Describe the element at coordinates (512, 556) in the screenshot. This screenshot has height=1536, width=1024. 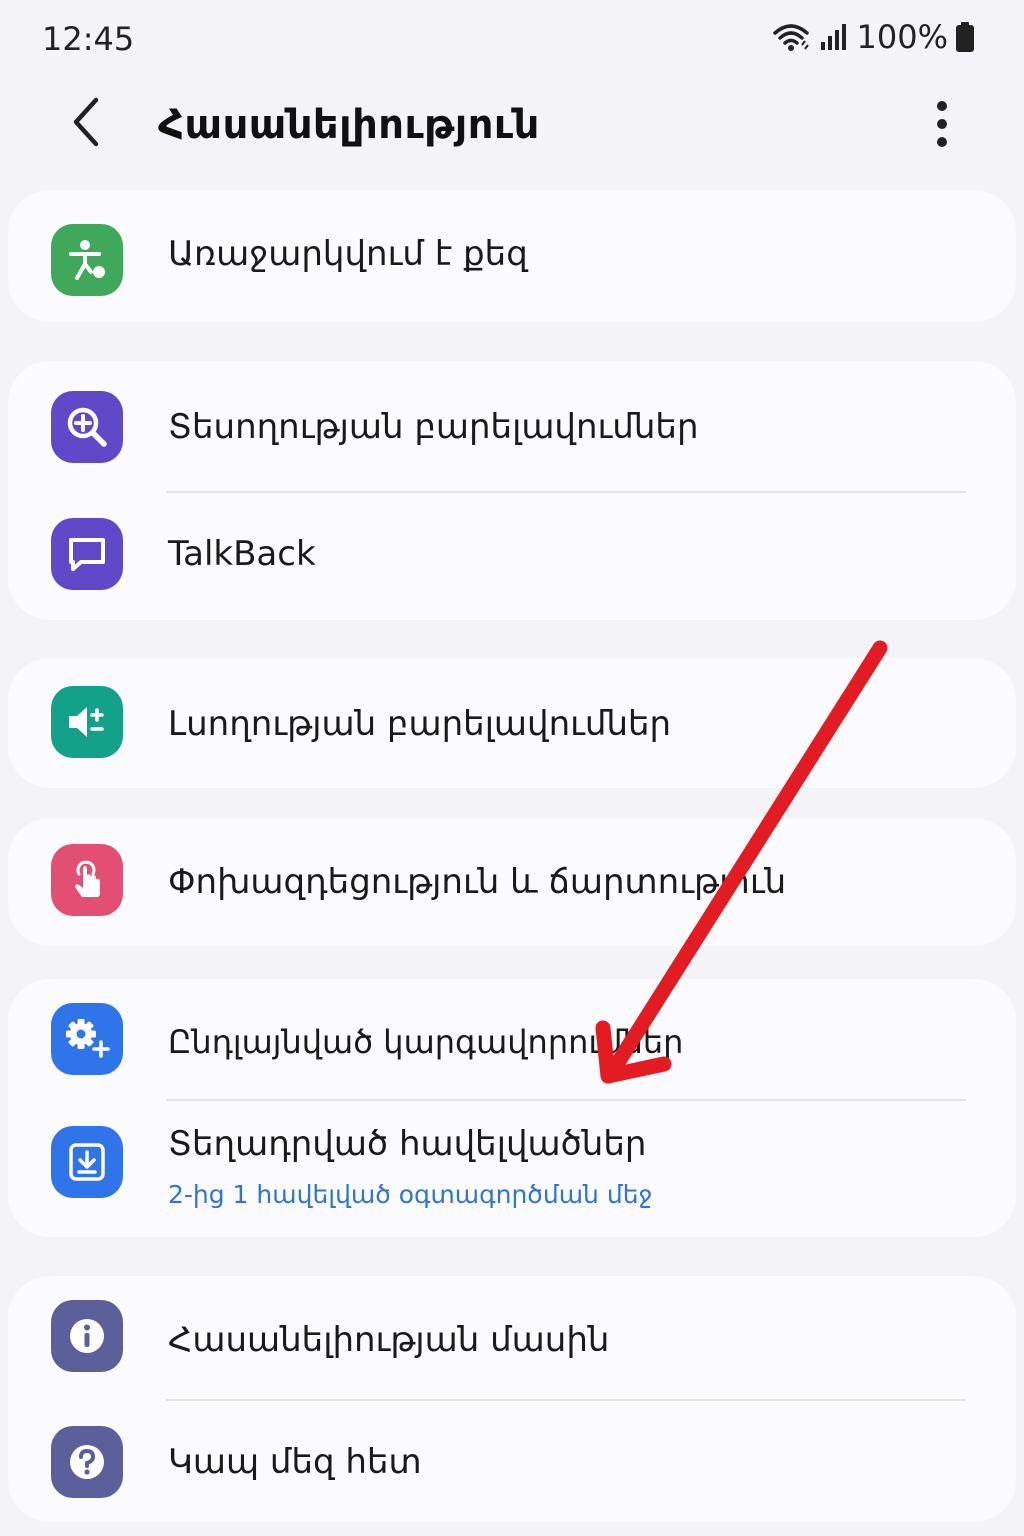
I see `setting-talkback: TalkBack` at that location.